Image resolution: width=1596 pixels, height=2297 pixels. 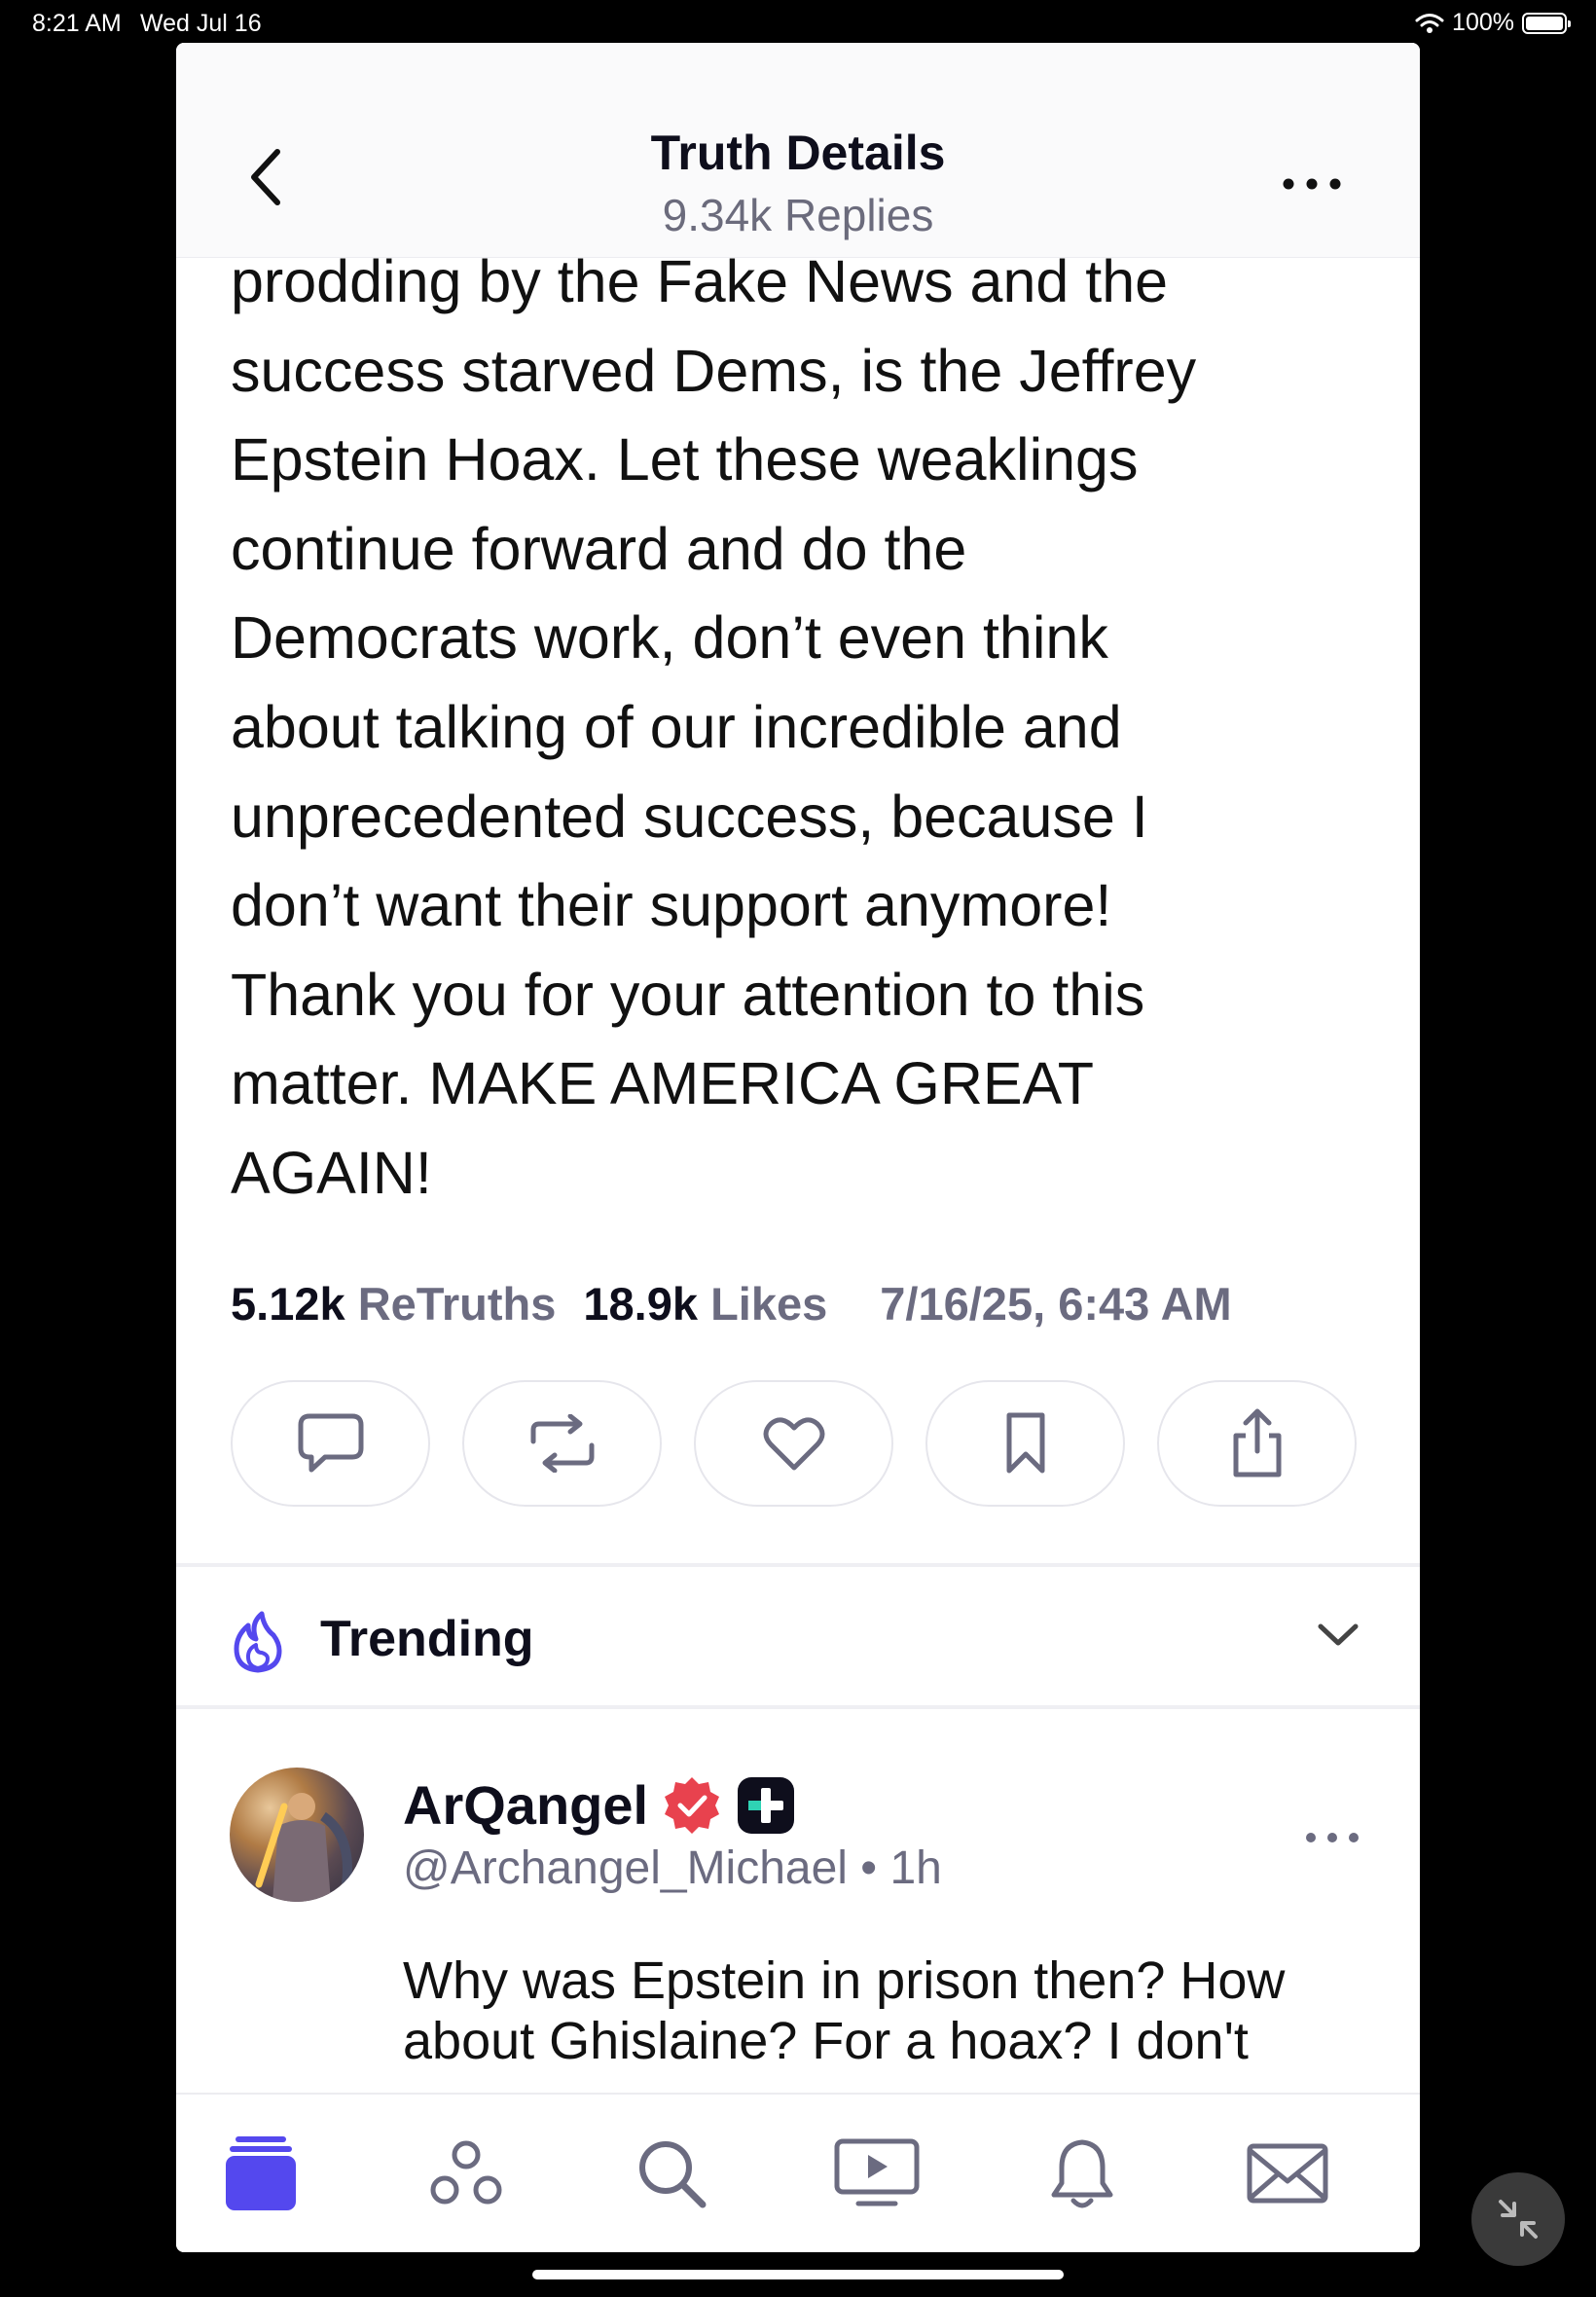 I want to click on tab-home, so click(x=261, y=2173).